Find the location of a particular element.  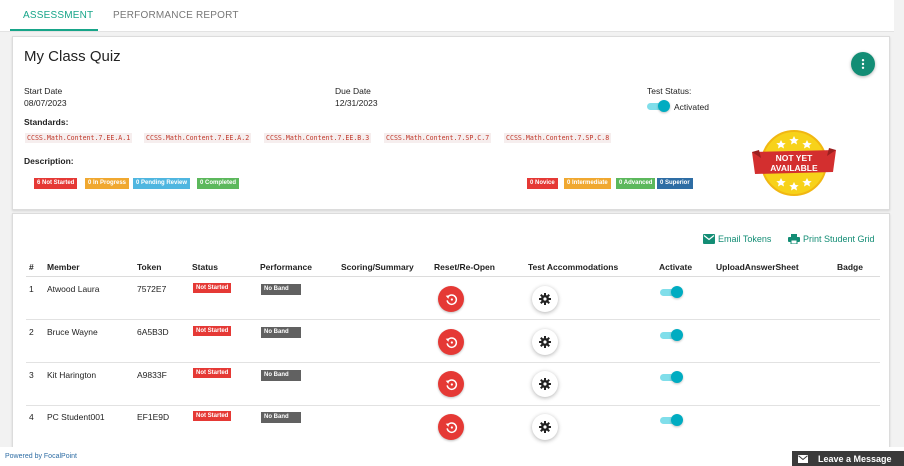

print-student-grid-button: Print Student Grid is located at coordinates (831, 239).